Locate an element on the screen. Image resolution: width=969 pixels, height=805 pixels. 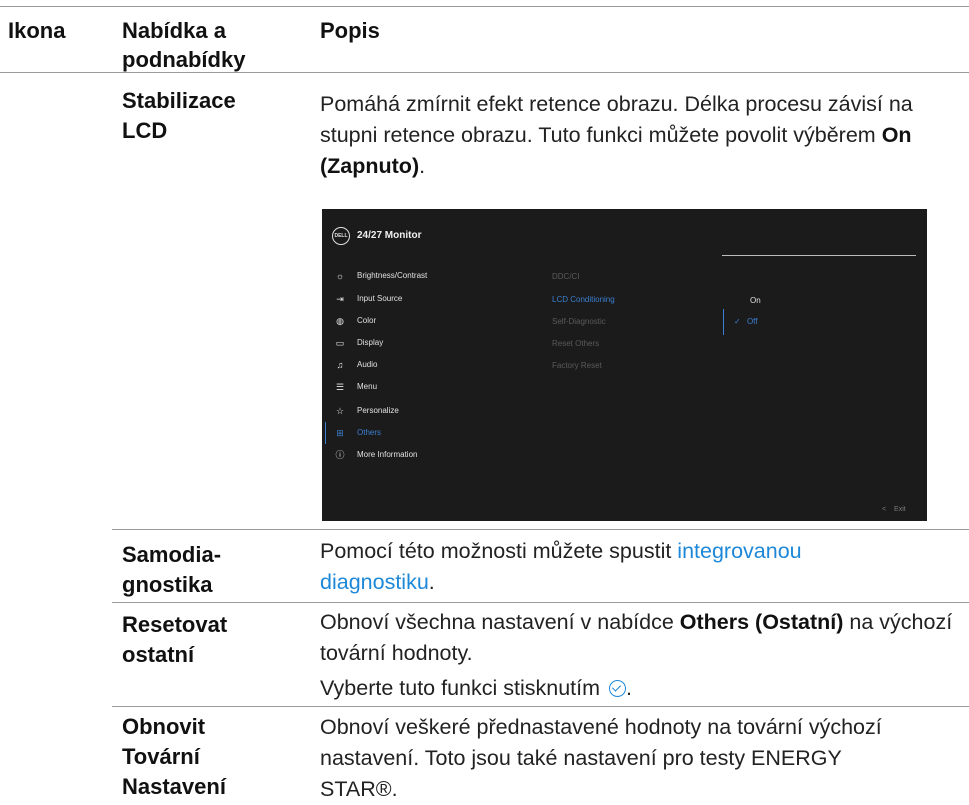
audio-icon: ♫ is located at coordinates (340, 365).